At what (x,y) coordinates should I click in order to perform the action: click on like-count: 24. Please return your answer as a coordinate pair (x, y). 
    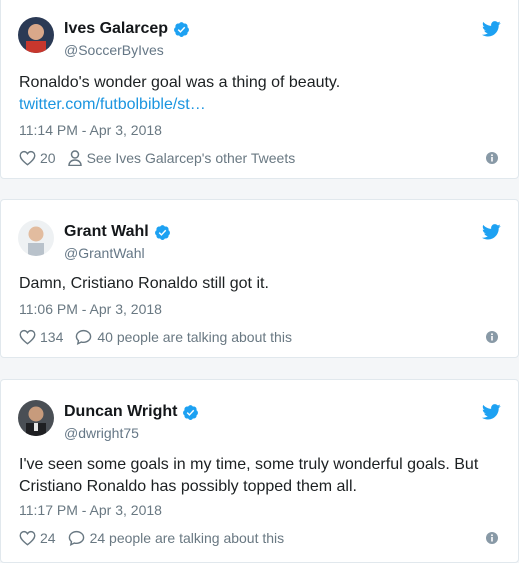
    Looking at the image, I should click on (48, 538).